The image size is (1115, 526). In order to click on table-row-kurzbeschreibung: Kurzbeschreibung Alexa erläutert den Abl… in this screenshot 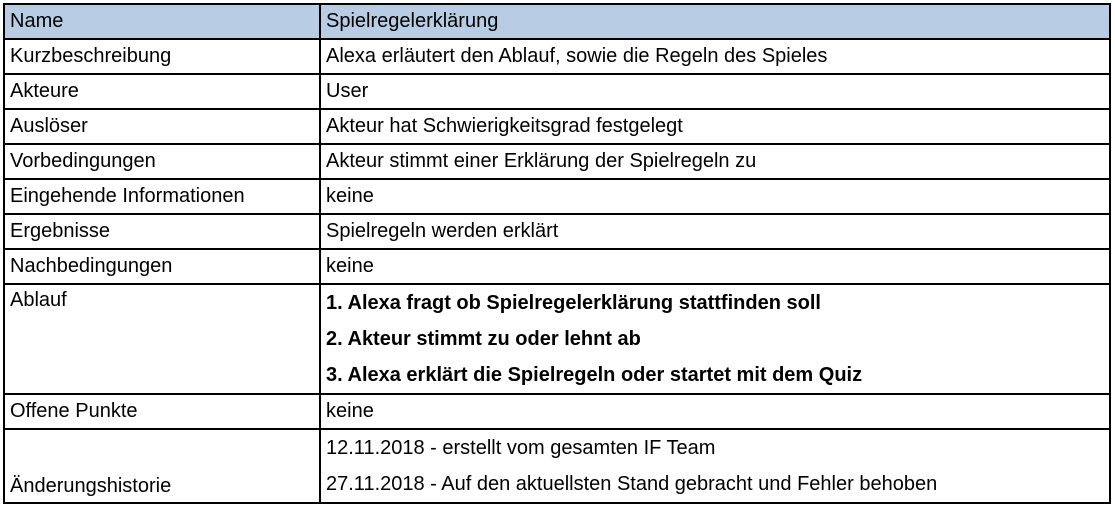, I will do `click(557, 56)`.